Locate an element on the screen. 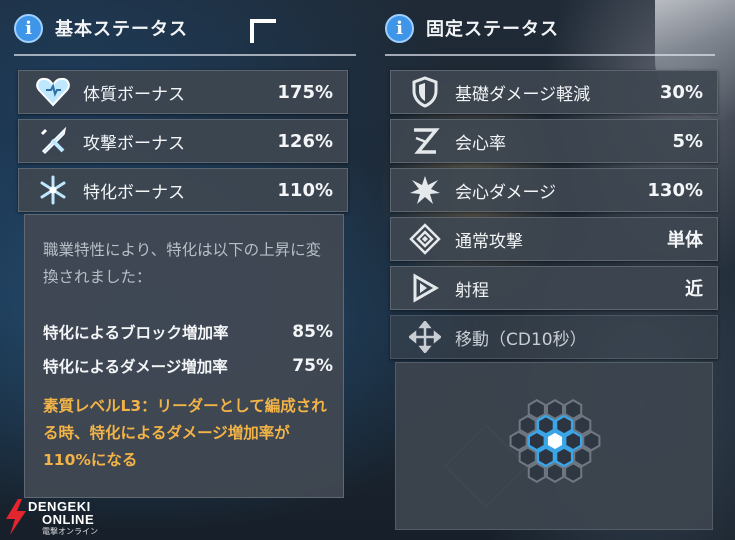 This screenshot has width=735, height=540. crossed-swords-icon is located at coordinates (53, 141).